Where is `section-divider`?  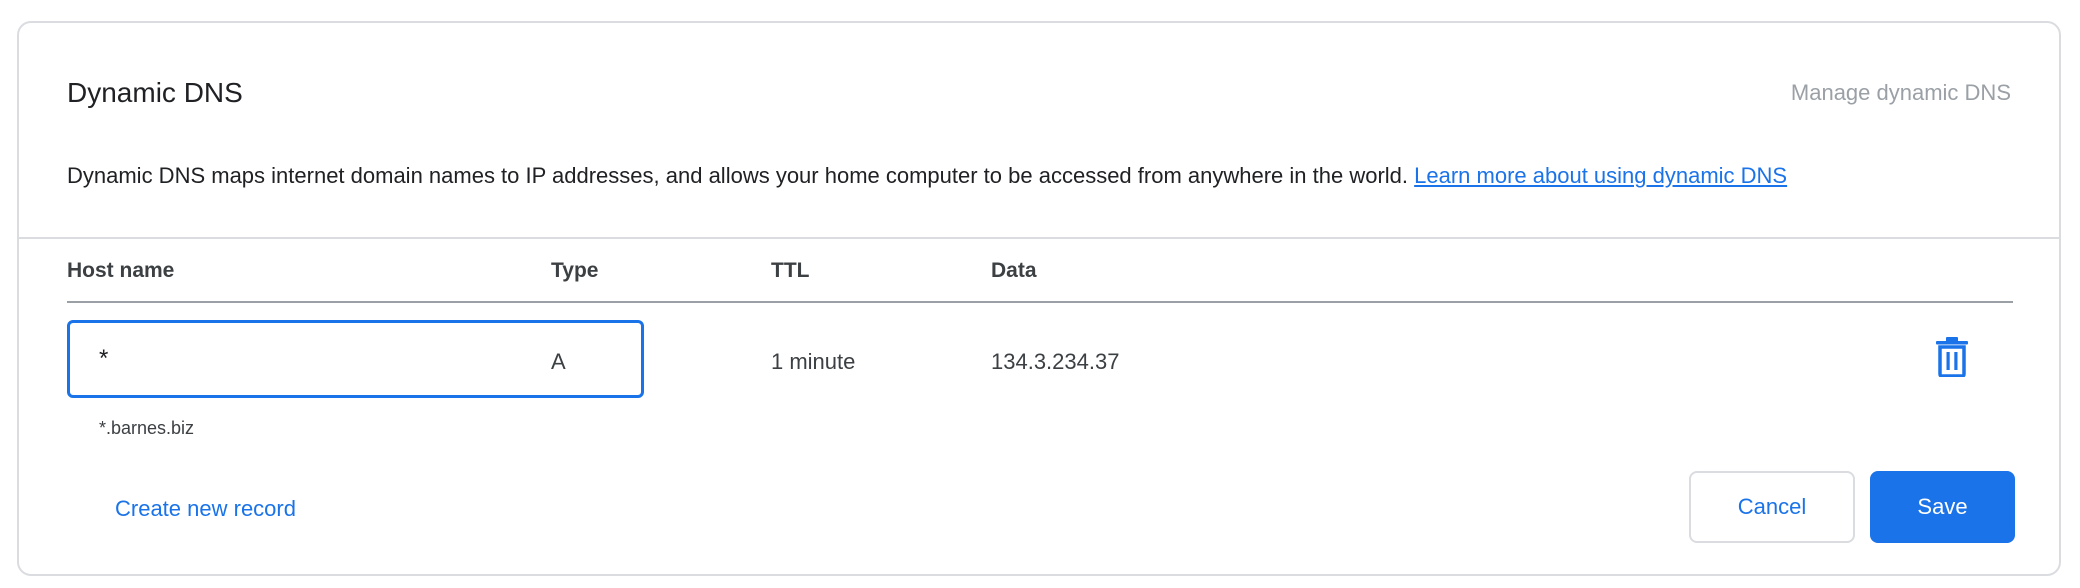 section-divider is located at coordinates (1039, 238).